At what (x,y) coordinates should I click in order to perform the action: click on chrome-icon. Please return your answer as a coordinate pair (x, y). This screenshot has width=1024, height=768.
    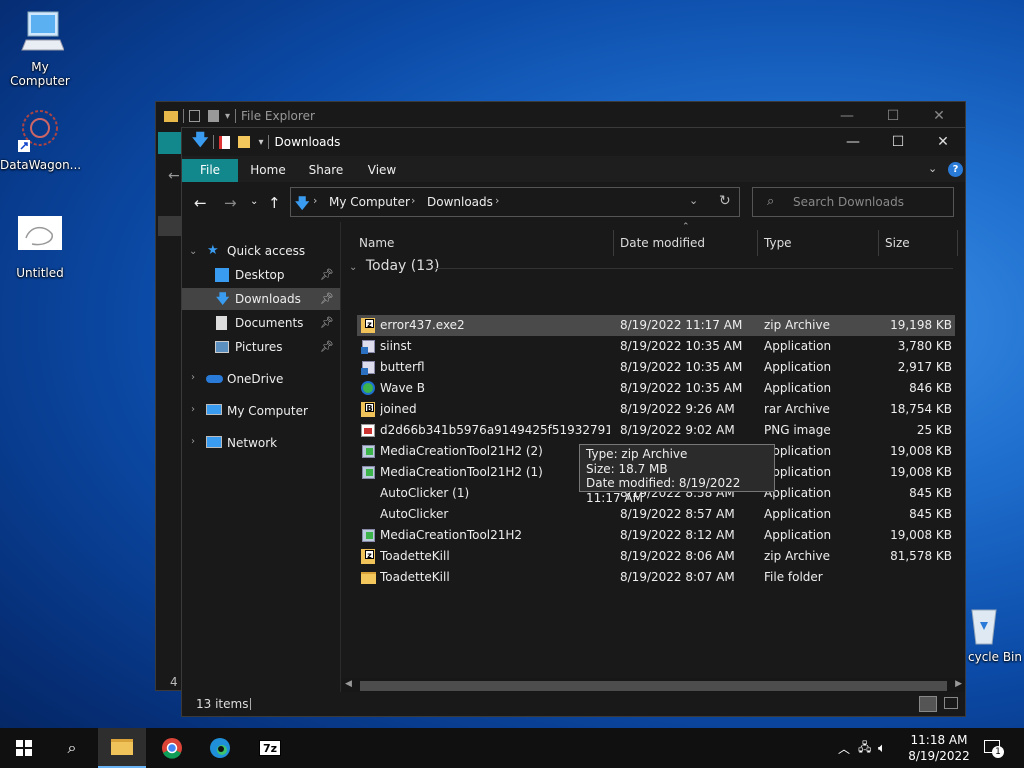
    Looking at the image, I should click on (172, 748).